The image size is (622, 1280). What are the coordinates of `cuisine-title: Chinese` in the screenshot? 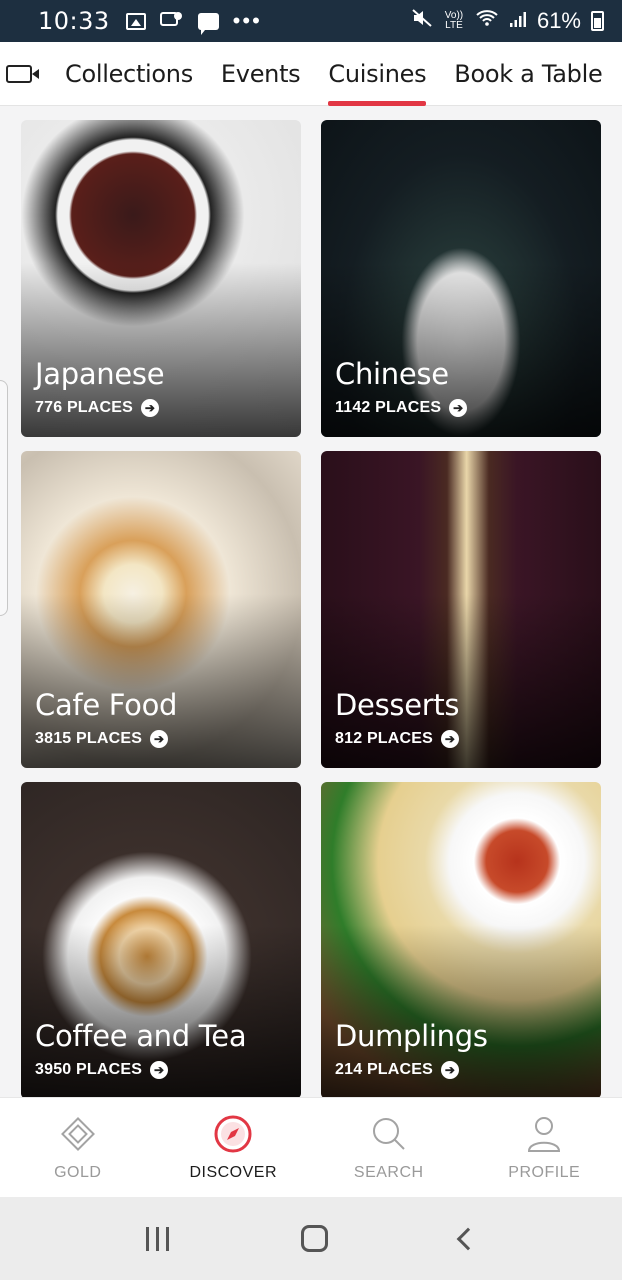 It's located at (392, 374).